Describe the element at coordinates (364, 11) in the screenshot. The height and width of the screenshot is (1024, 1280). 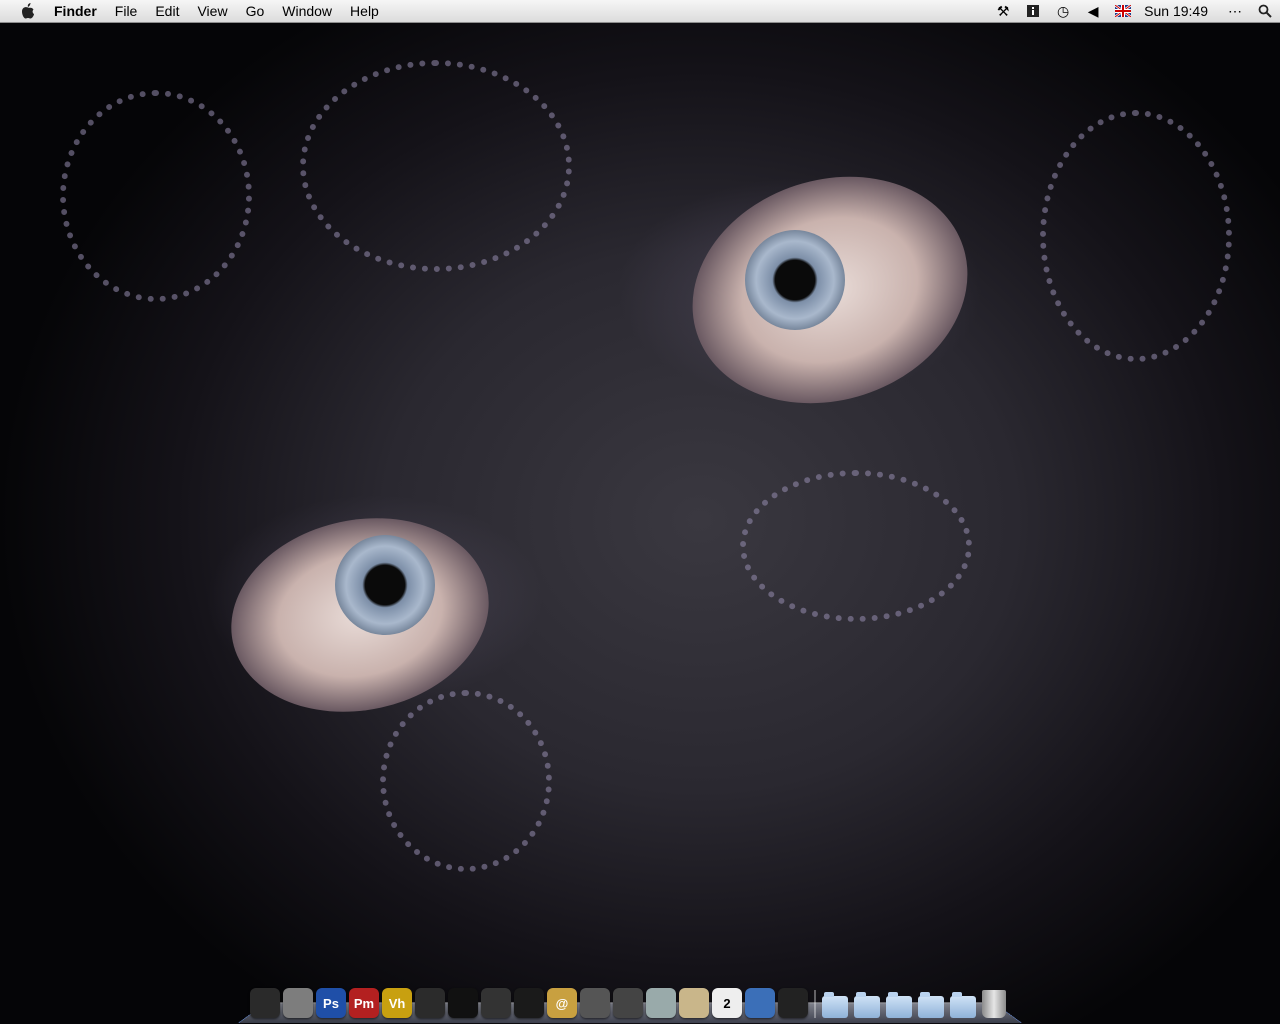
I see `help-menu: Help` at that location.